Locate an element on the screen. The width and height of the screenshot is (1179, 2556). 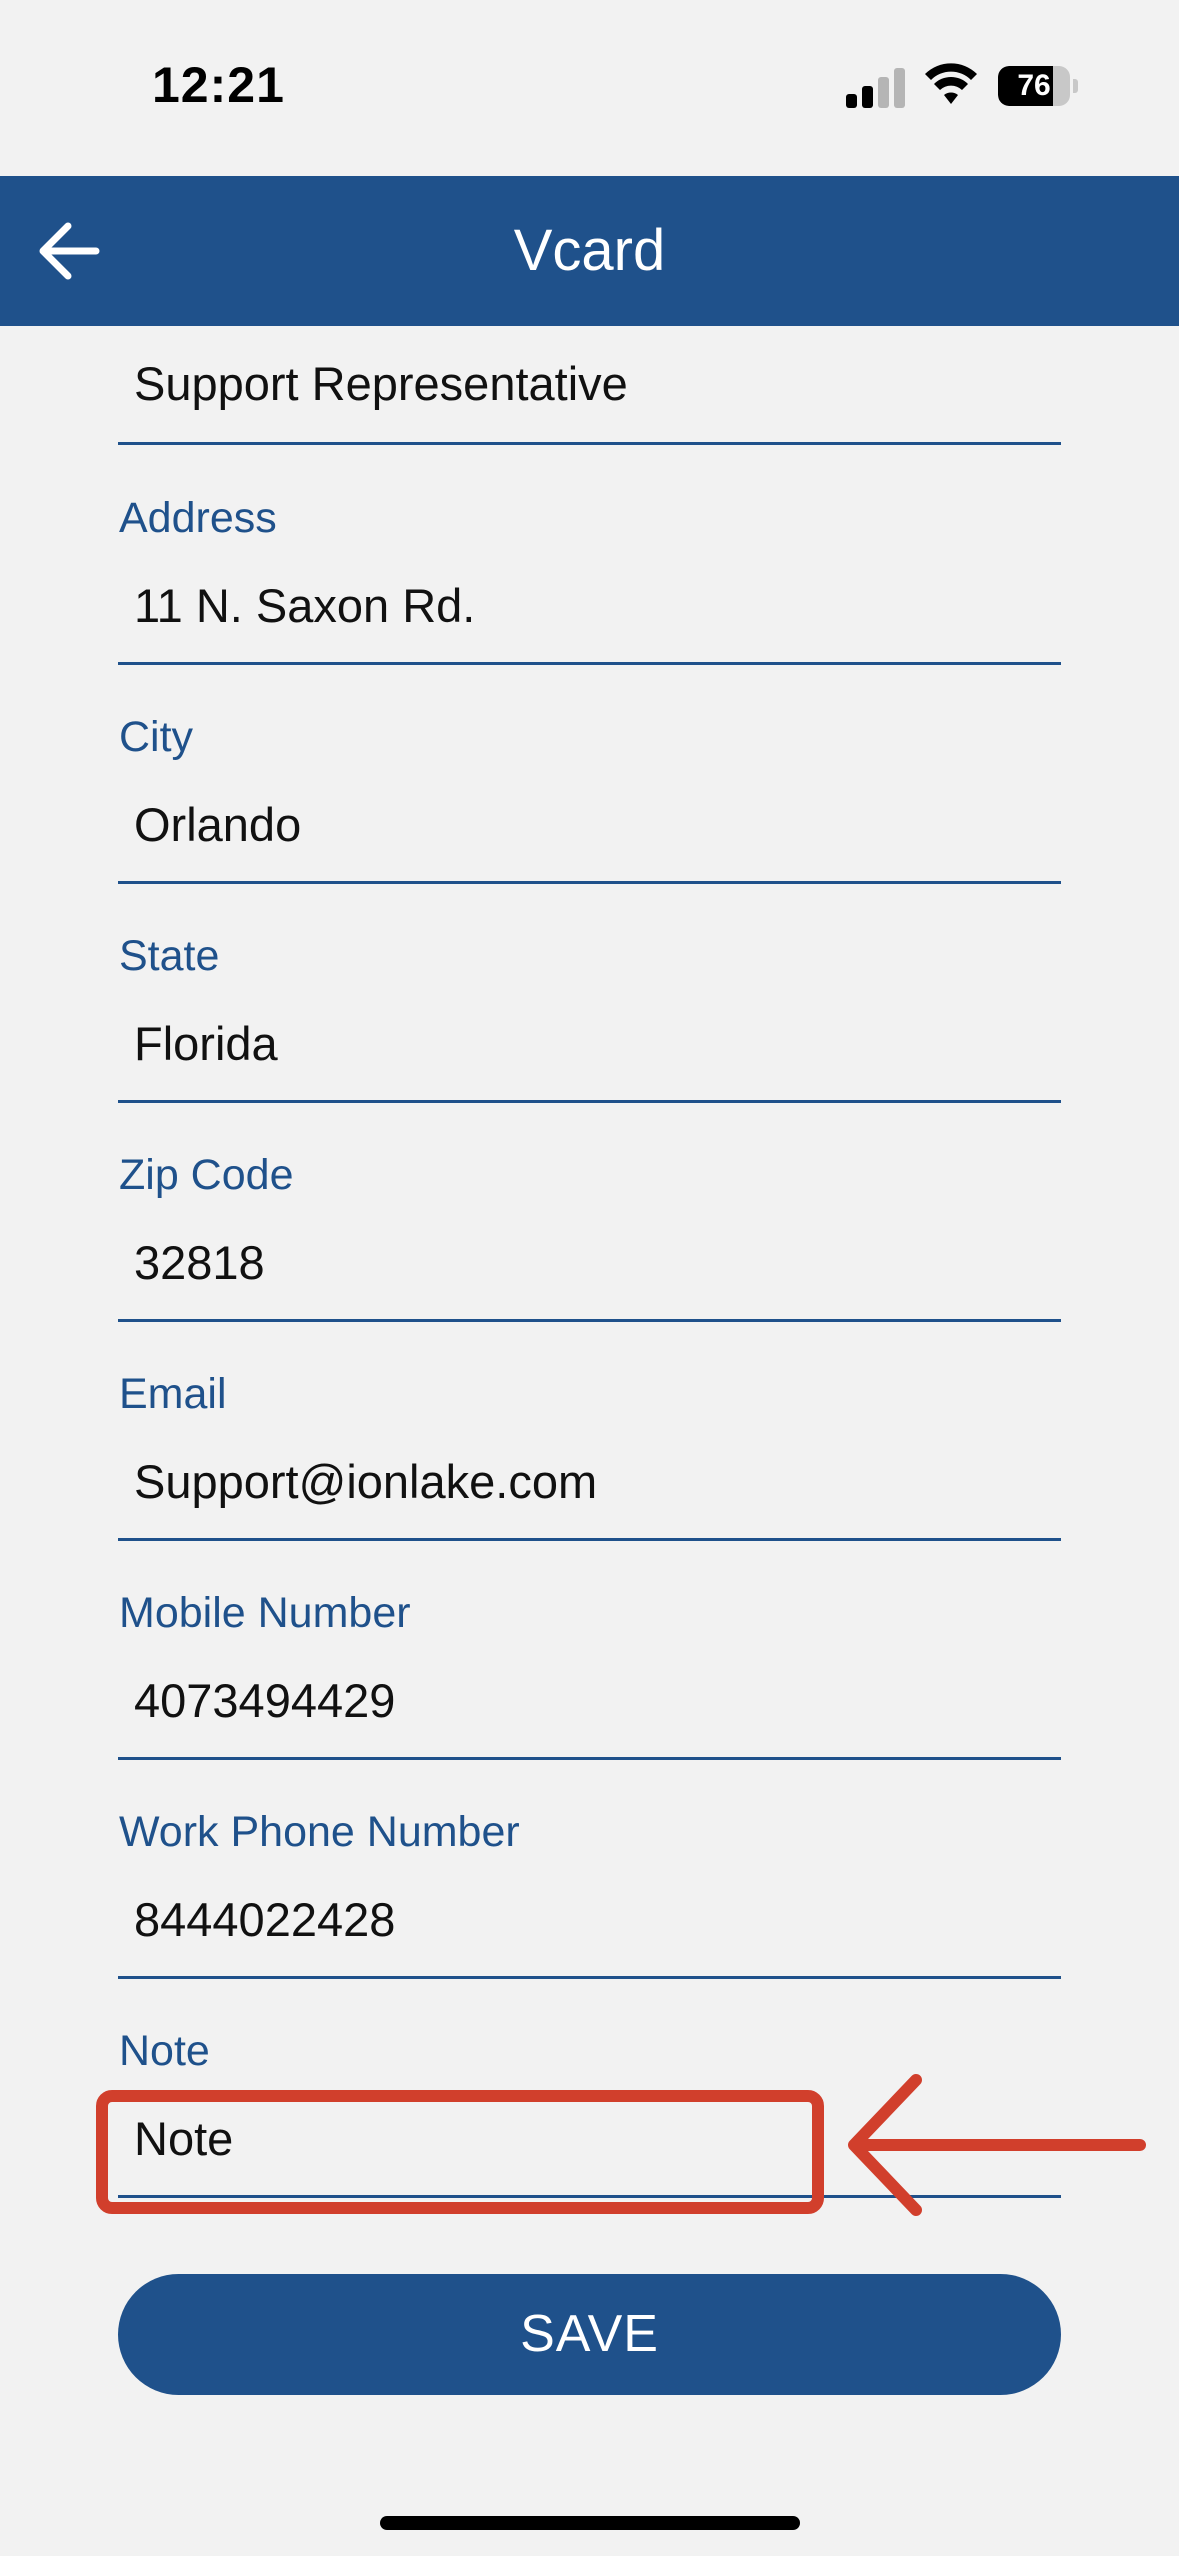
zip-code-value: 32818 is located at coordinates (199, 1262).